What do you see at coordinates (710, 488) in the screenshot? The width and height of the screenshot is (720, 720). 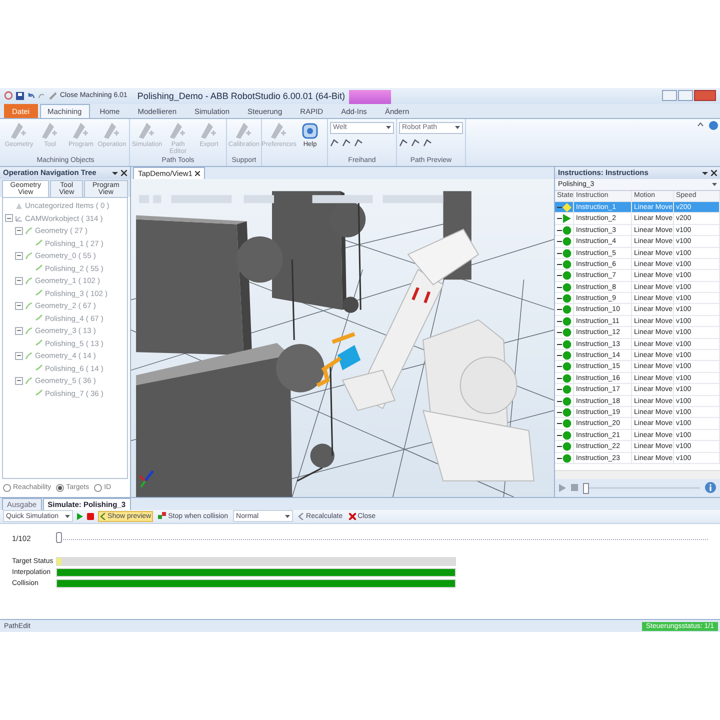 I see `info-icon` at bounding box center [710, 488].